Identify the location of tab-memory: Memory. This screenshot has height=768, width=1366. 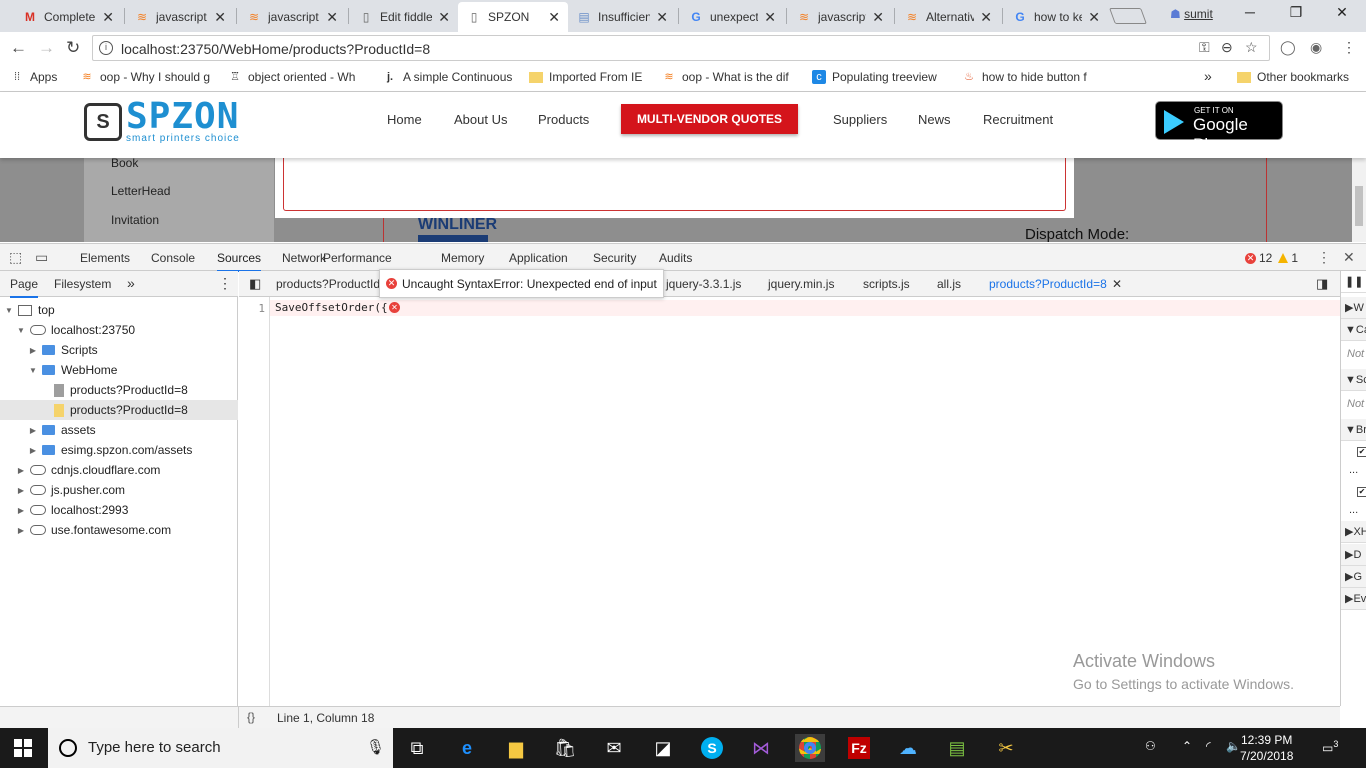
(462, 258).